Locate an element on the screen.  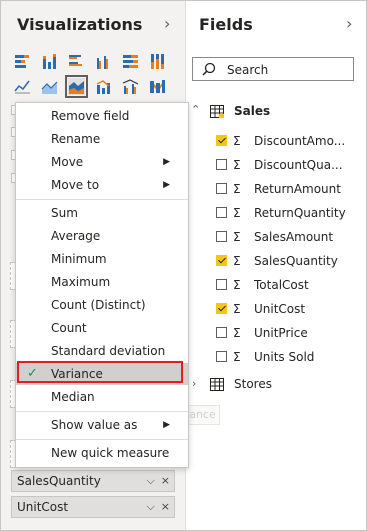
field-name: SalesAmount is located at coordinates (294, 237).